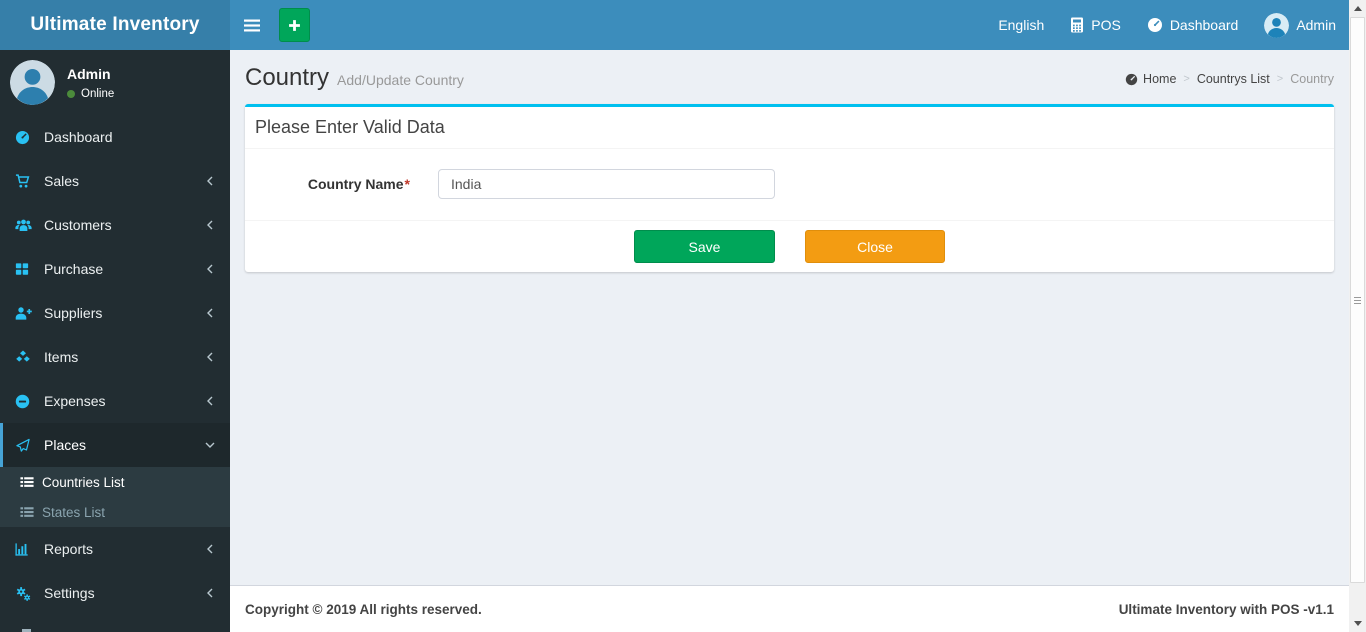  What do you see at coordinates (27, 593) in the screenshot?
I see `gears-icon` at bounding box center [27, 593].